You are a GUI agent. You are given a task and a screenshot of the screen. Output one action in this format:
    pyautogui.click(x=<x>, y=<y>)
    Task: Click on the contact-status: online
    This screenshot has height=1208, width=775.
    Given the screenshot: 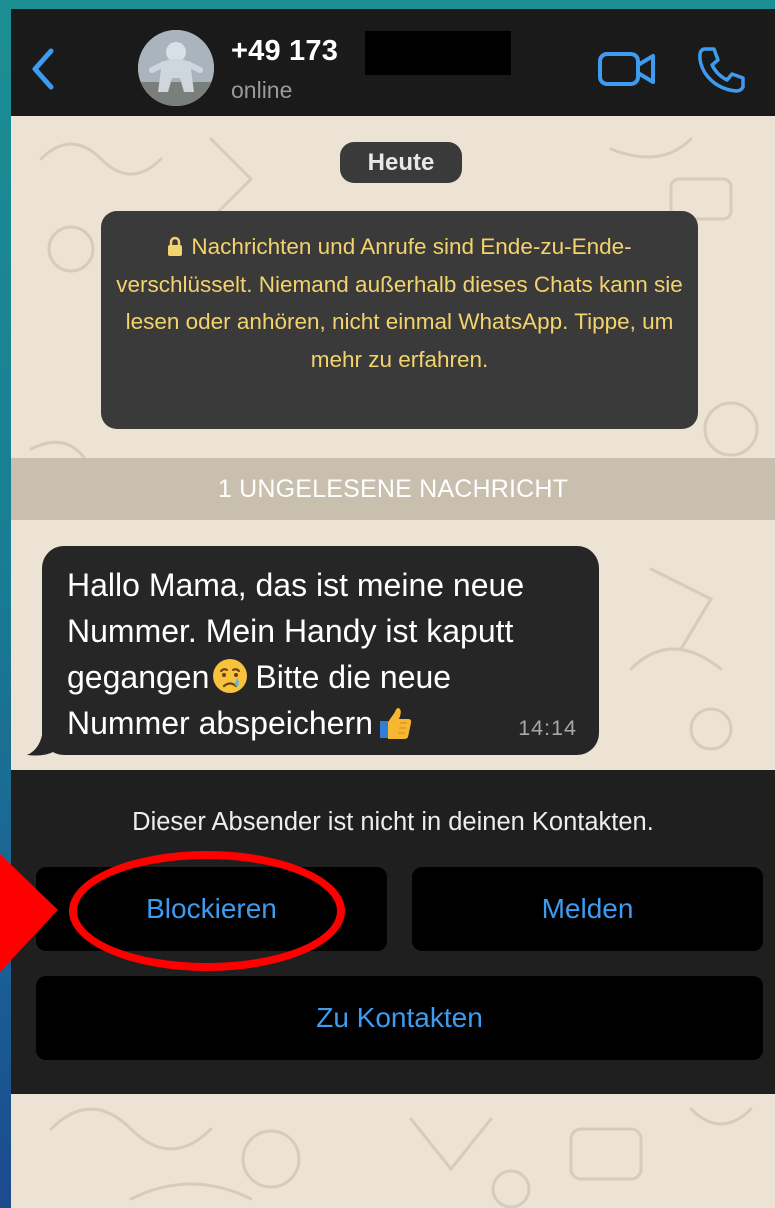 What is the action you would take?
    pyautogui.click(x=262, y=90)
    